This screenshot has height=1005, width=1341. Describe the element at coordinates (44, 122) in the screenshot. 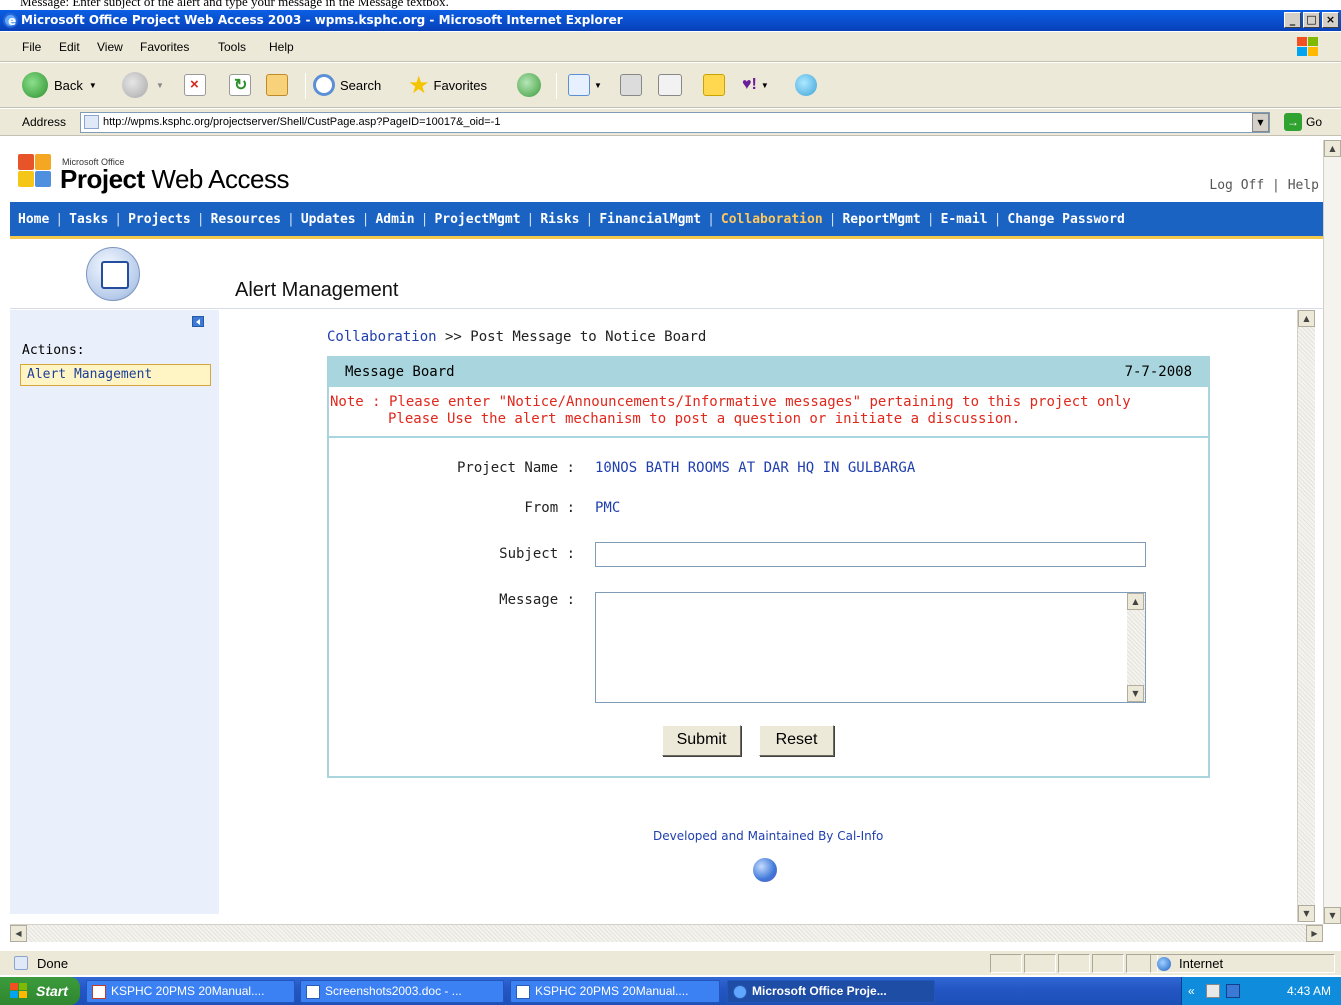

I see `address-label: Address` at that location.